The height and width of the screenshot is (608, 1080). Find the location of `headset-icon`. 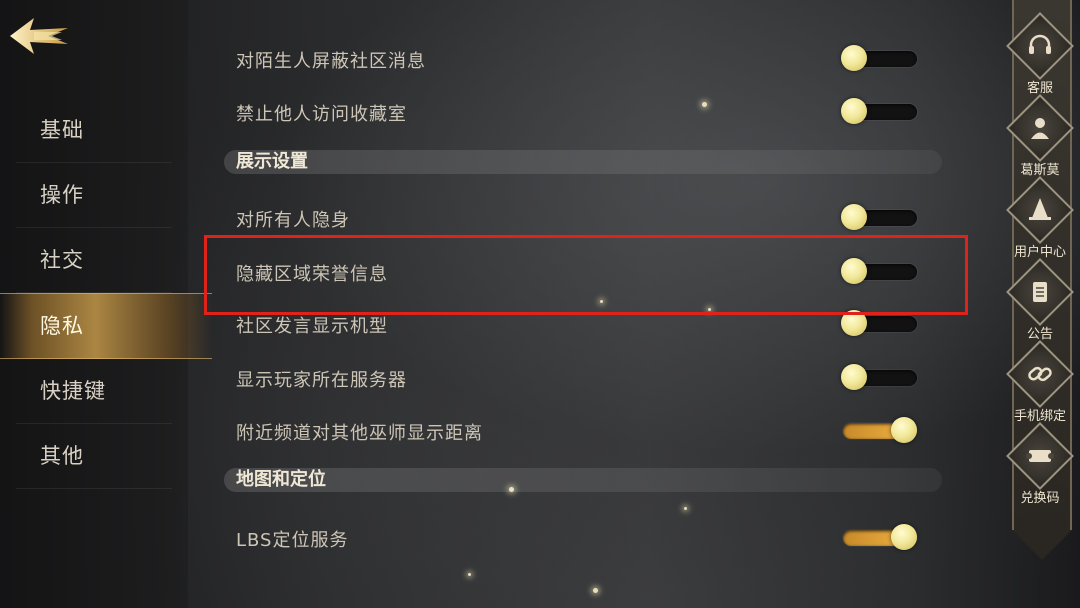

headset-icon is located at coordinates (1040, 46).